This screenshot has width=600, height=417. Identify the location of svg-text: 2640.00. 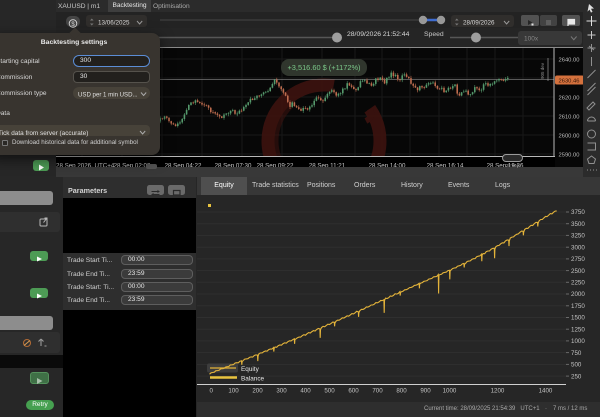
(569, 60).